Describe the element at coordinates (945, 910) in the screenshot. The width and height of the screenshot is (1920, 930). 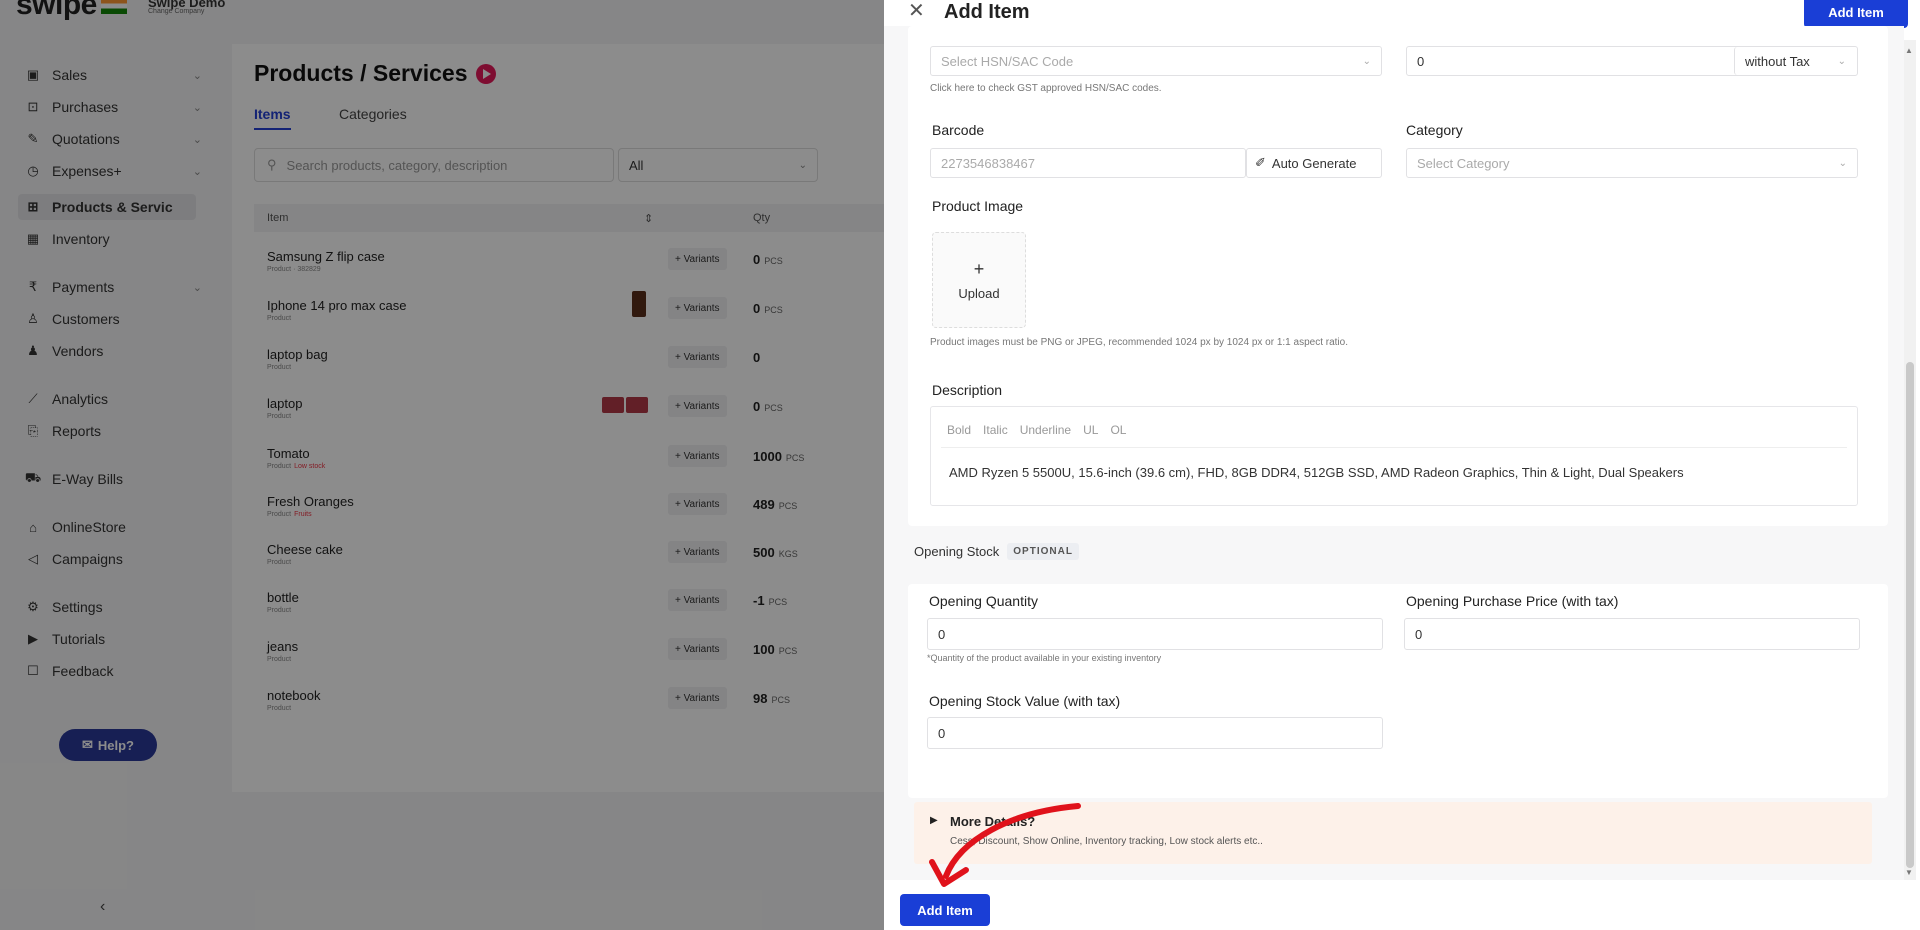
I see `add-item-button-bottom: Add Item` at that location.